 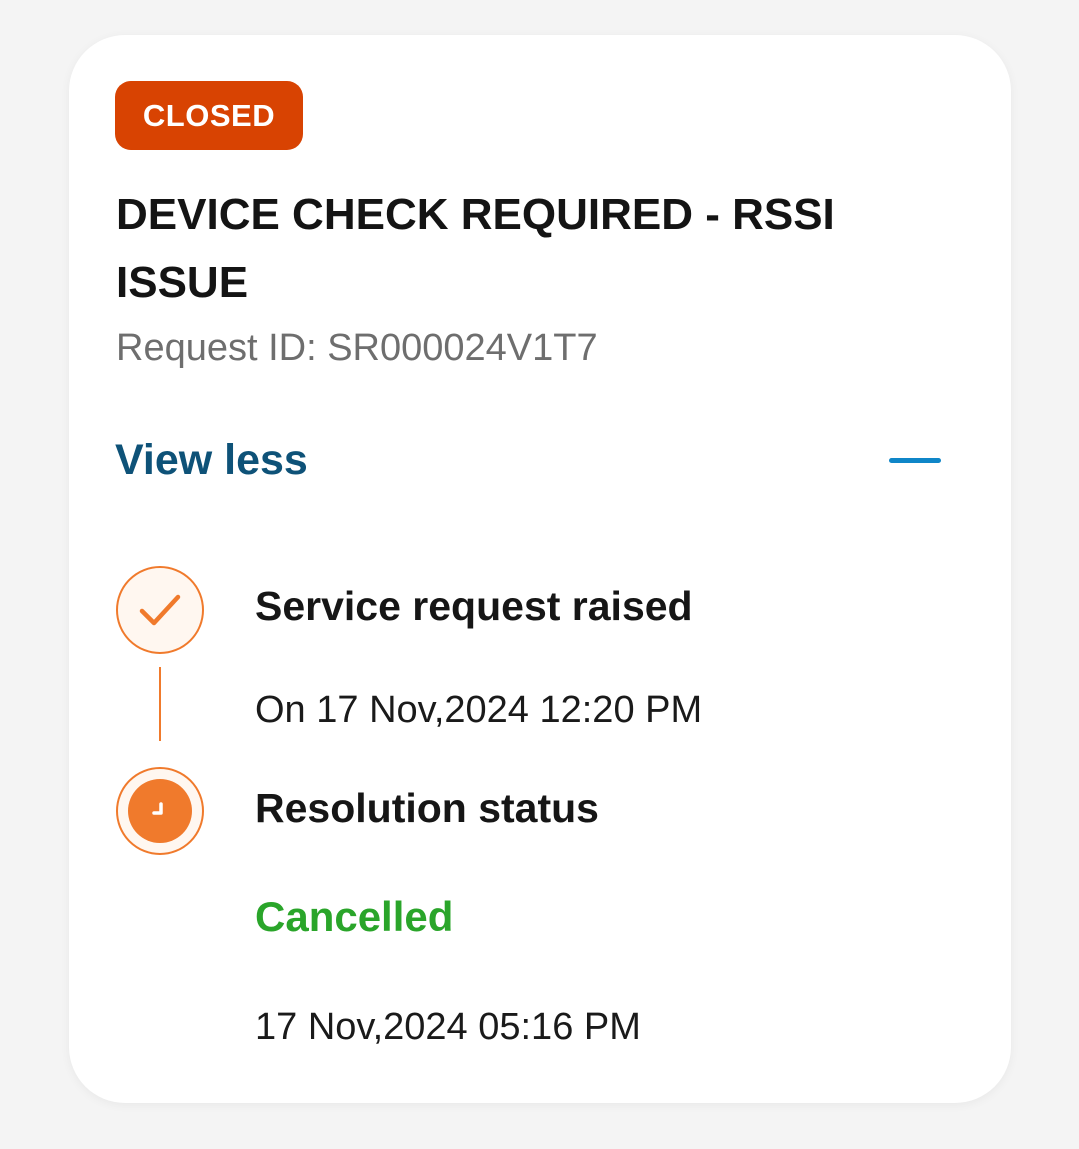 What do you see at coordinates (211, 460) in the screenshot?
I see `view-less-label: View less` at bounding box center [211, 460].